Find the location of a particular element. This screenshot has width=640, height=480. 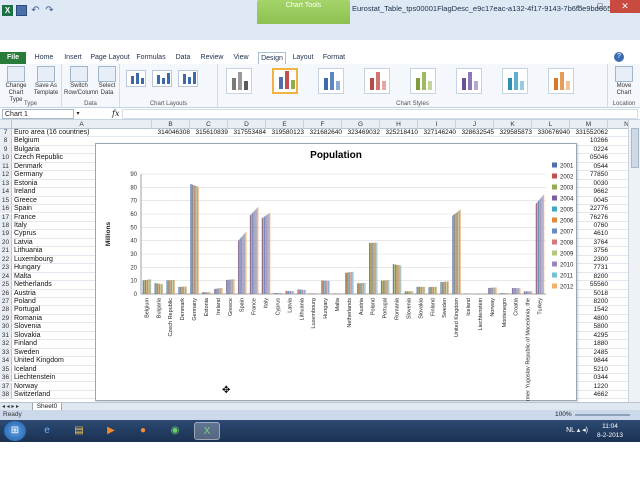

value-cell-m: 0544 is located at coordinates (593, 167).